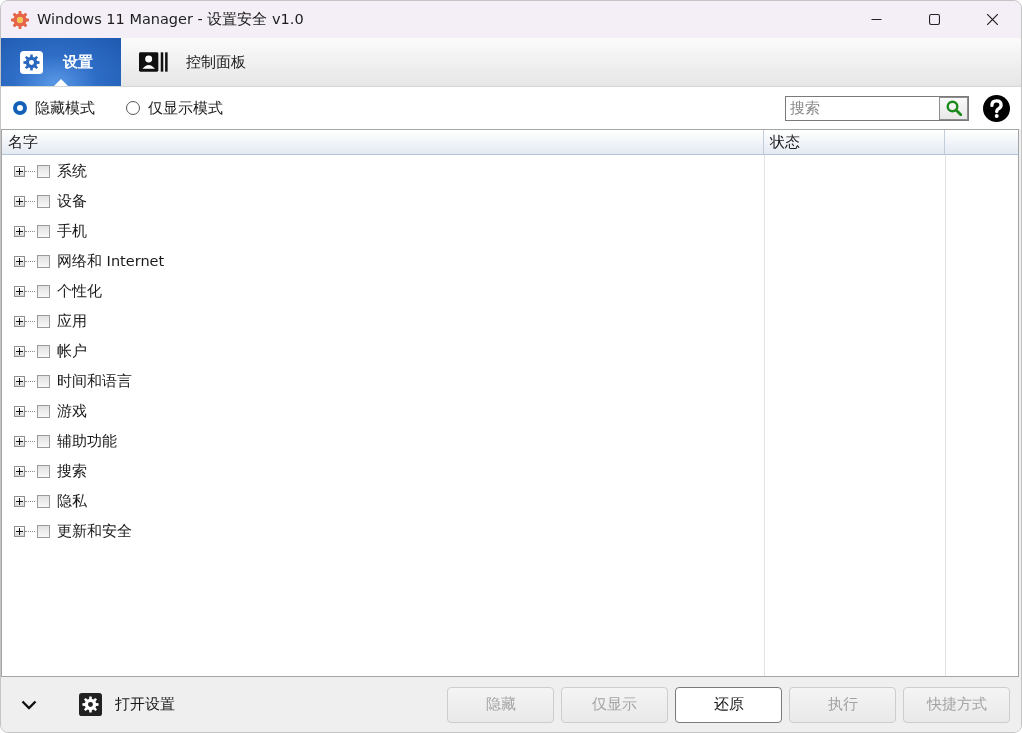 This screenshot has height=733, width=1022. I want to click on mode-radio: 隐藏模式, so click(54, 108).